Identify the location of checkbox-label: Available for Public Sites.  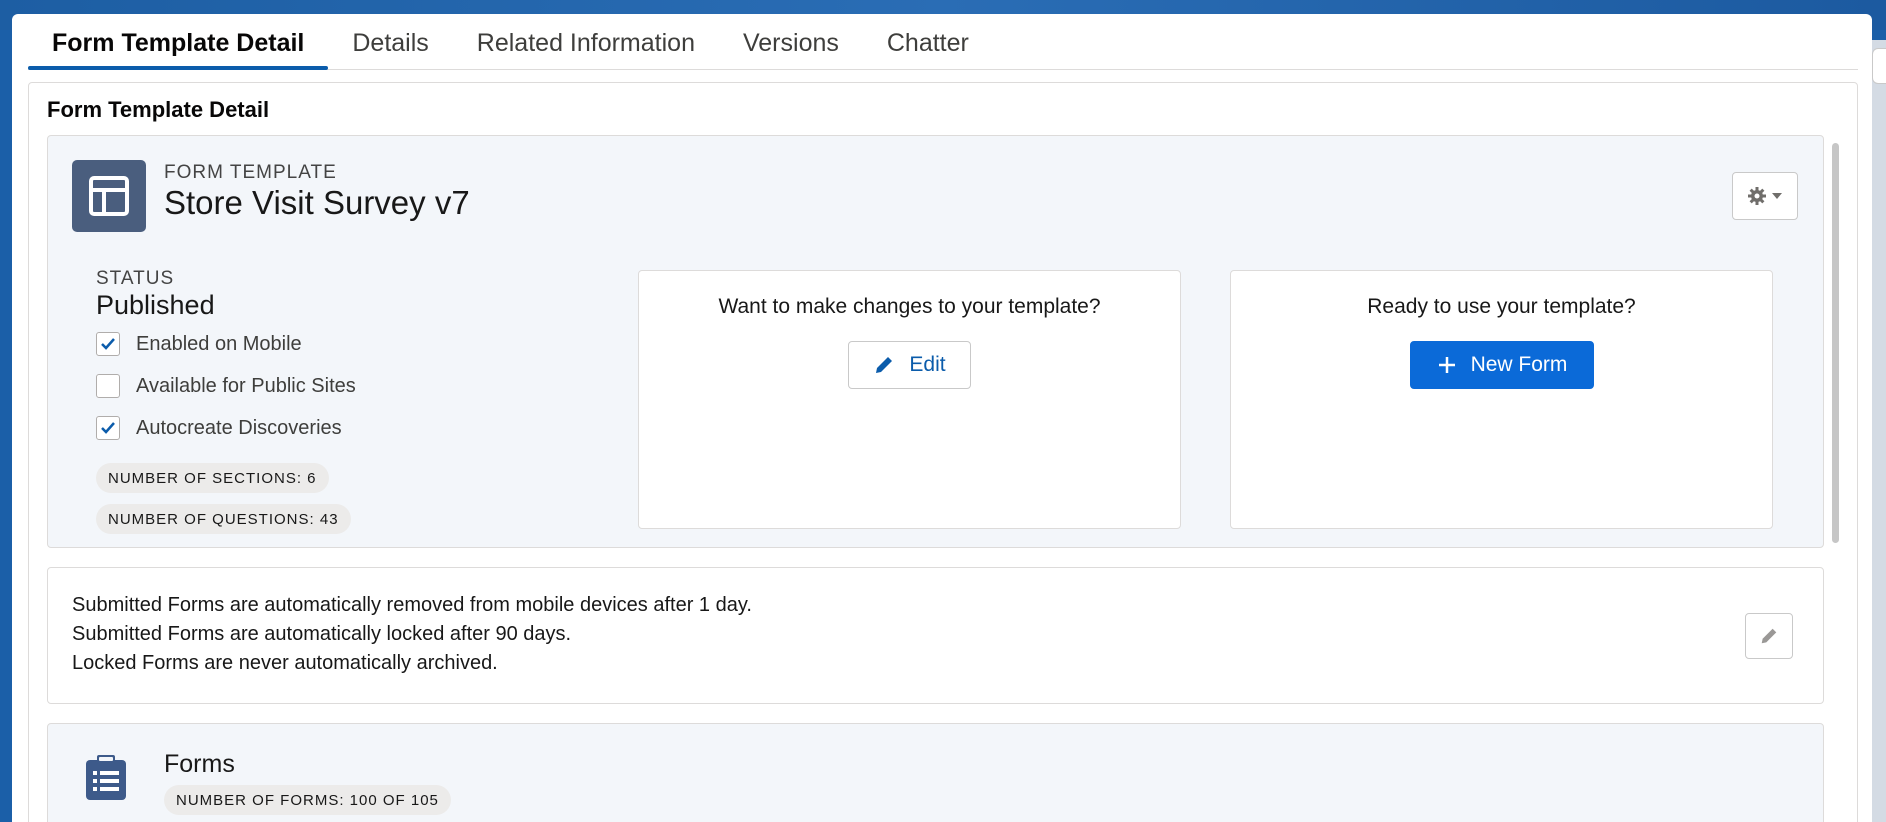
(246, 385).